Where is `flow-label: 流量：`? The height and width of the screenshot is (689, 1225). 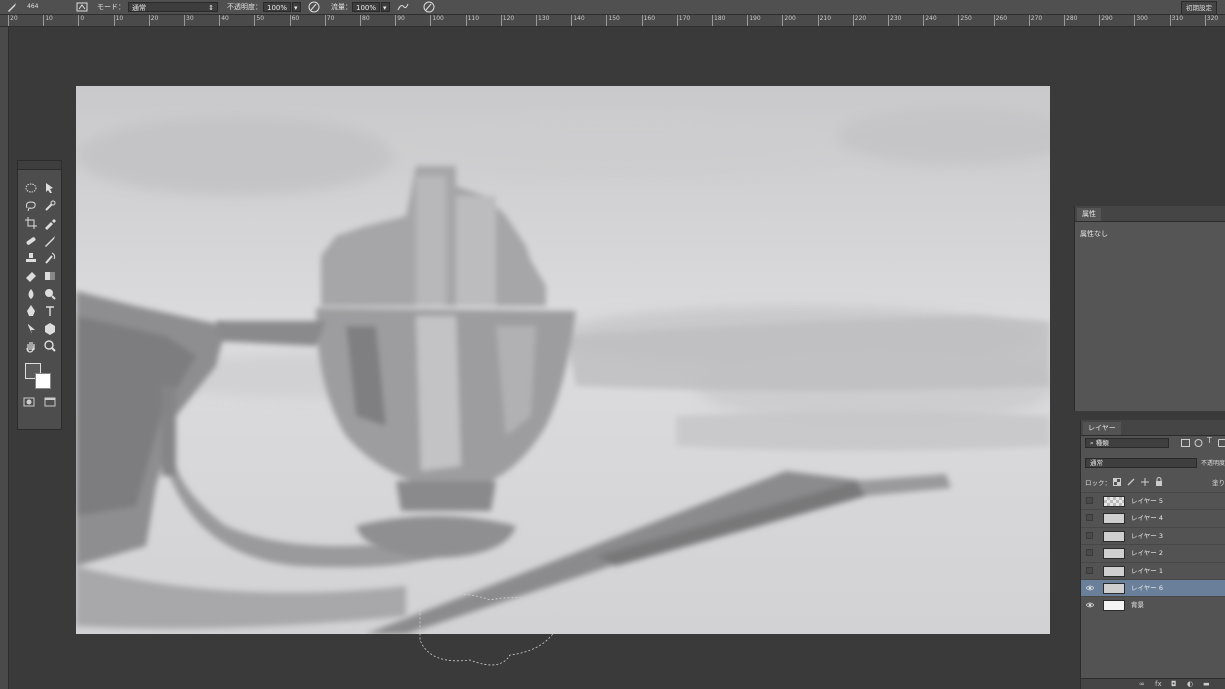 flow-label: 流量： is located at coordinates (341, 7).